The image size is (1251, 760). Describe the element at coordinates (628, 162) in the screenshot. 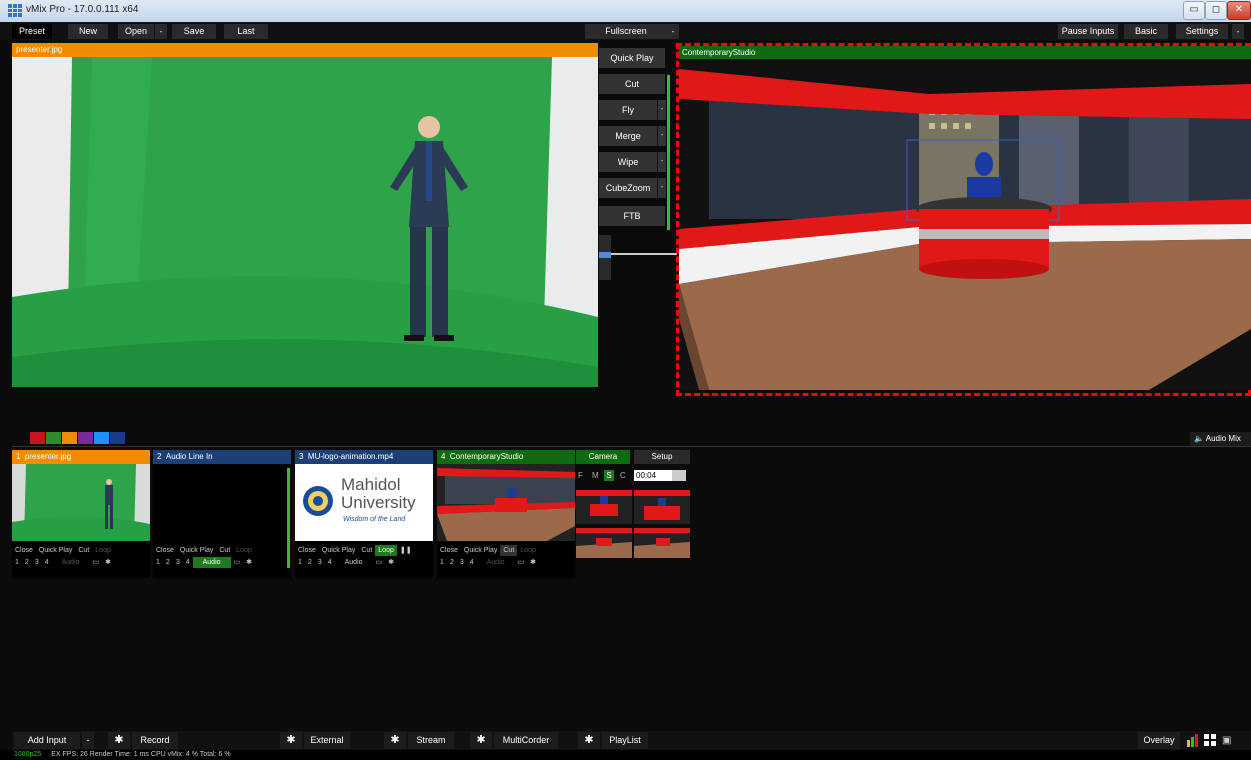

I see `wipe-button: Wipe` at that location.